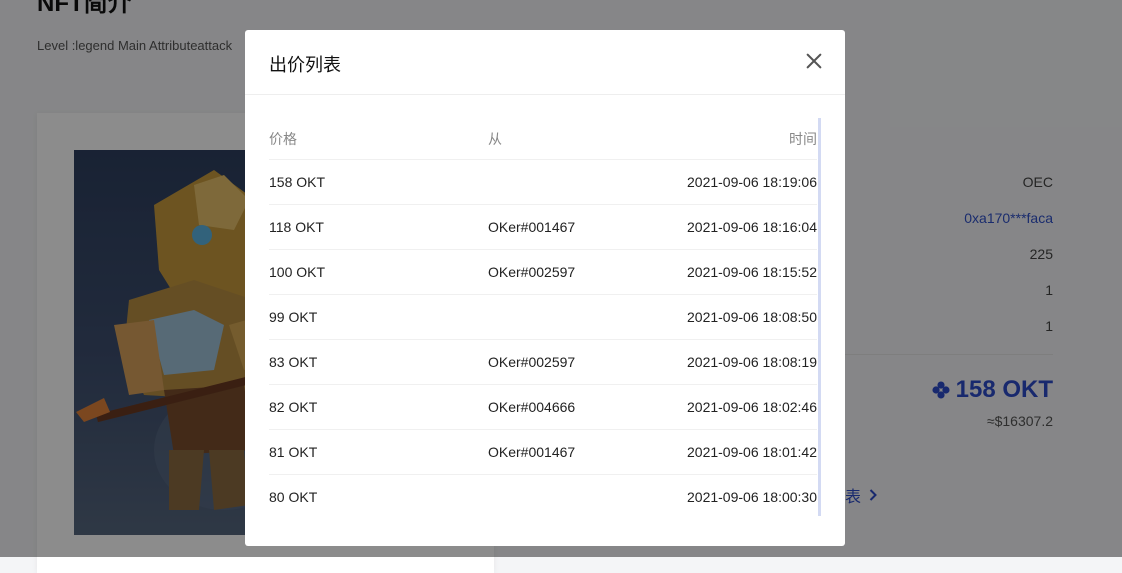 This screenshot has height=573, width=1122. What do you see at coordinates (296, 227) in the screenshot?
I see `cell-price: 118 OKT` at bounding box center [296, 227].